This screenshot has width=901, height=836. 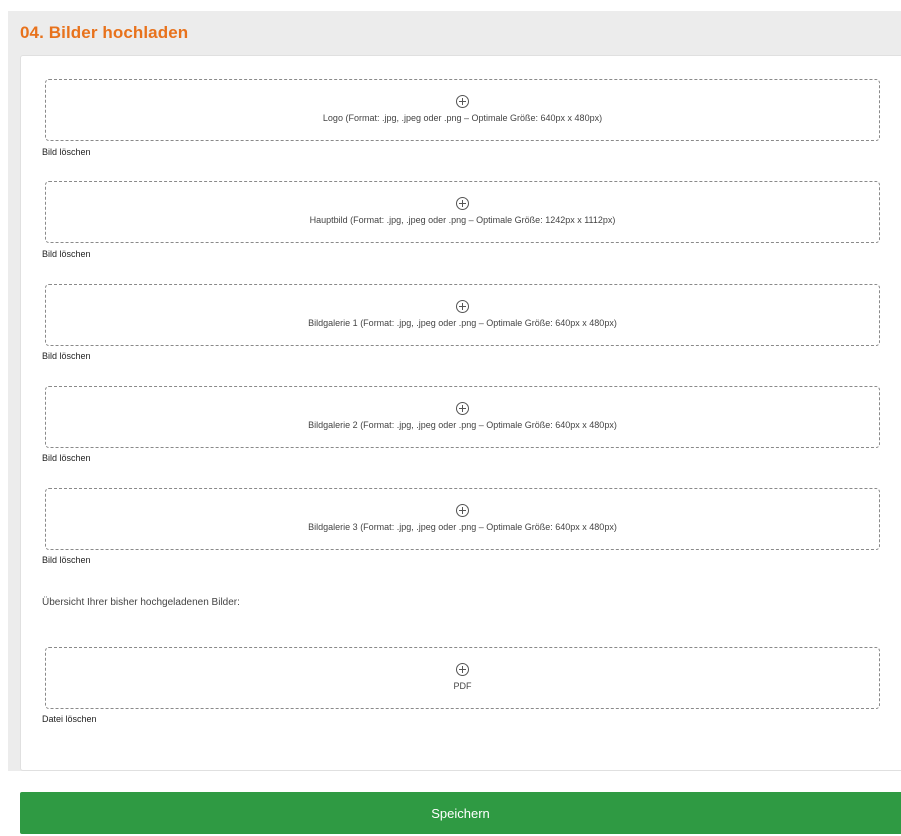 What do you see at coordinates (104, 32) in the screenshot?
I see `section-title: 04. Bilder hochladen` at bounding box center [104, 32].